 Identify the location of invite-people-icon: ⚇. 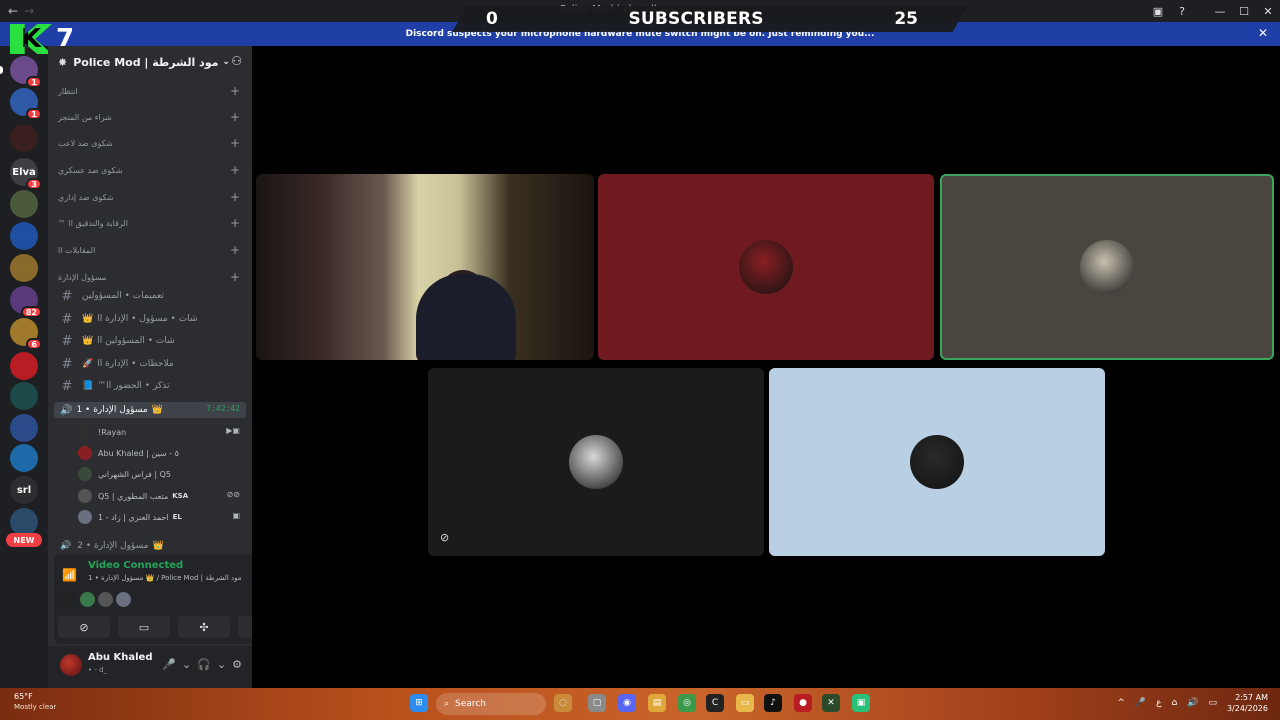
(236, 61).